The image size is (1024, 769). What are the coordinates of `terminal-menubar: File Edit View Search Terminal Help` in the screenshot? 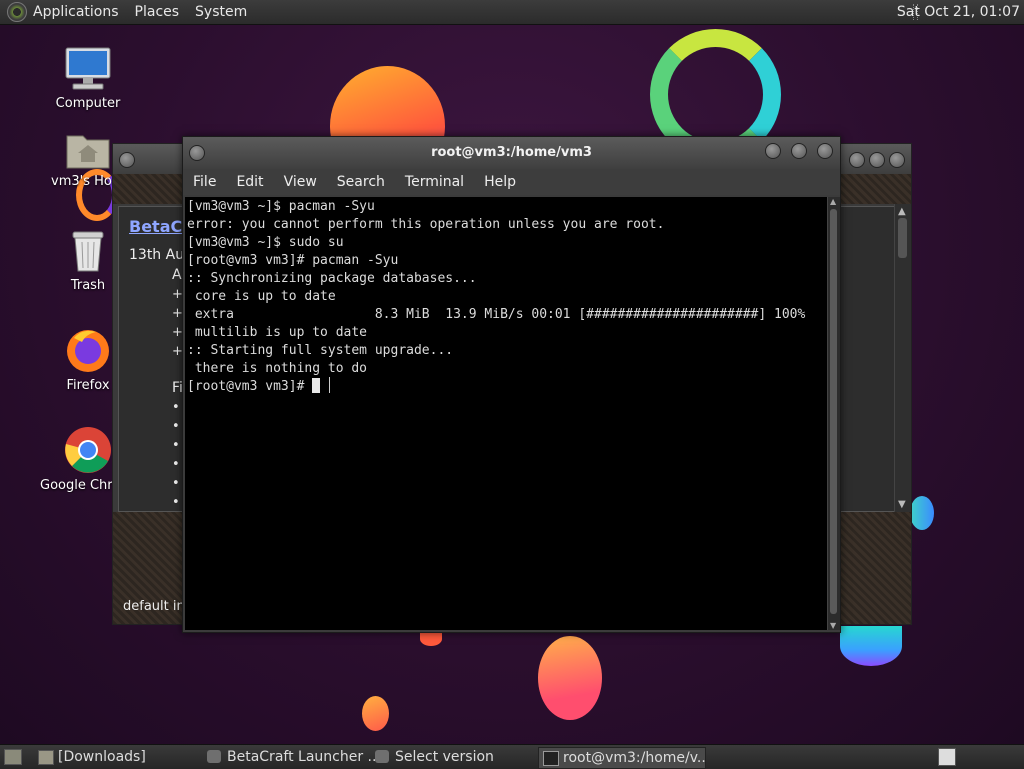 It's located at (511, 182).